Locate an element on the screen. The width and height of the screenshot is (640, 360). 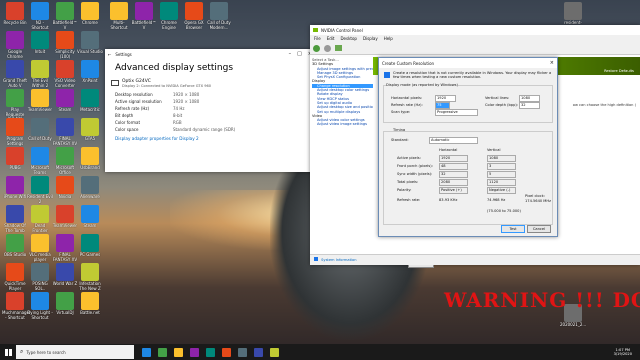
back-button is located at coordinates (316, 48).